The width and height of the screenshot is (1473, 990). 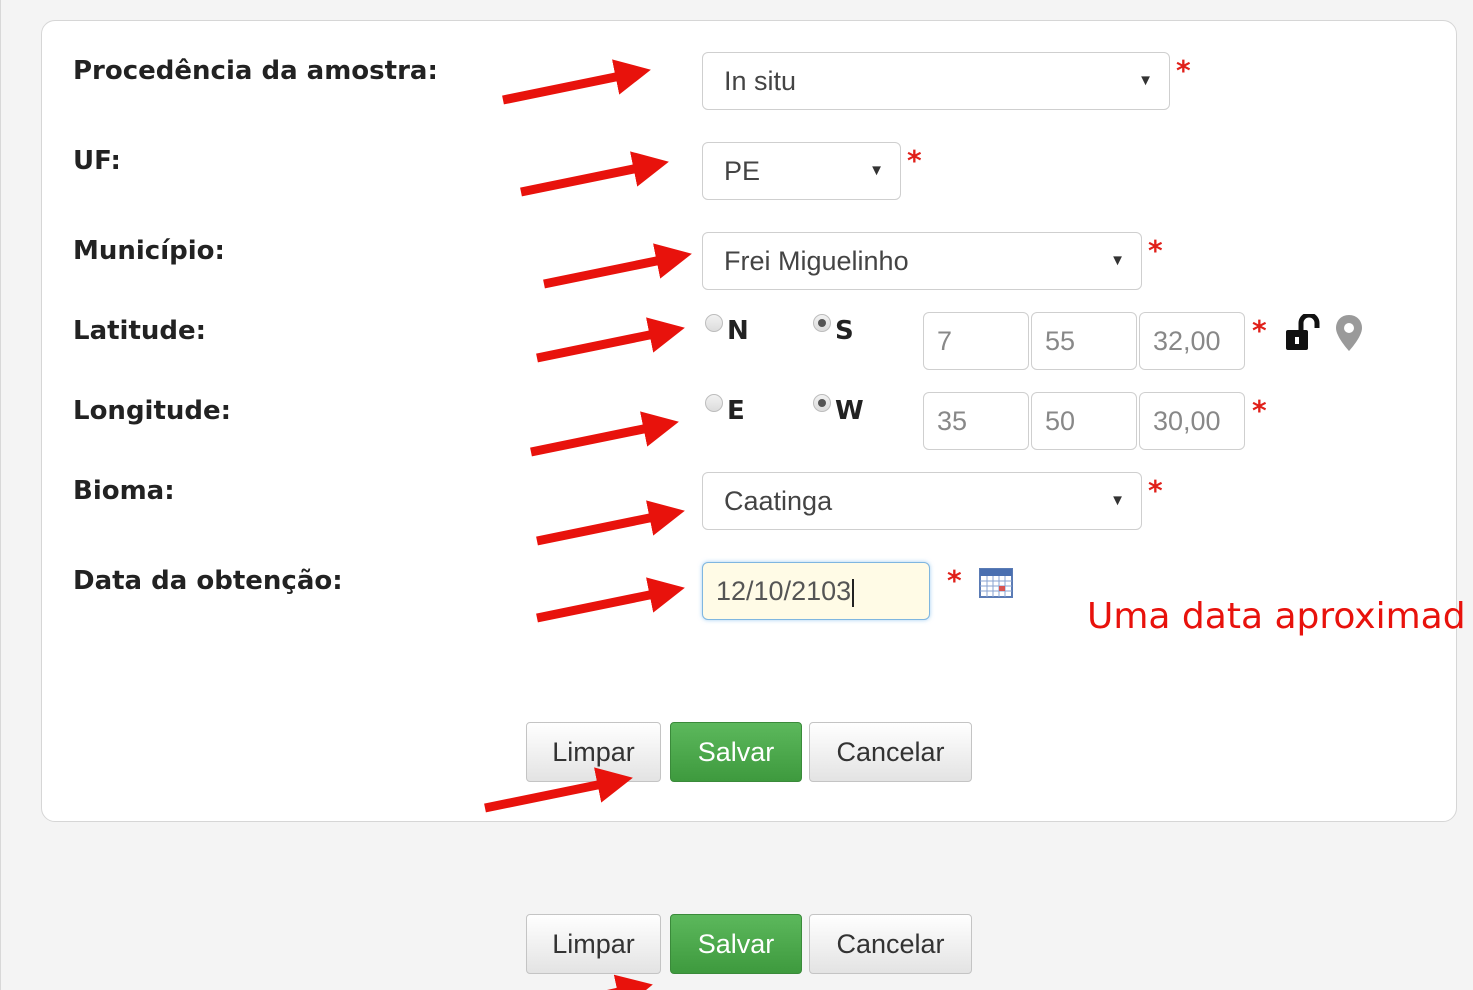 I want to click on annotation-arrows, so click(x=588, y=524).